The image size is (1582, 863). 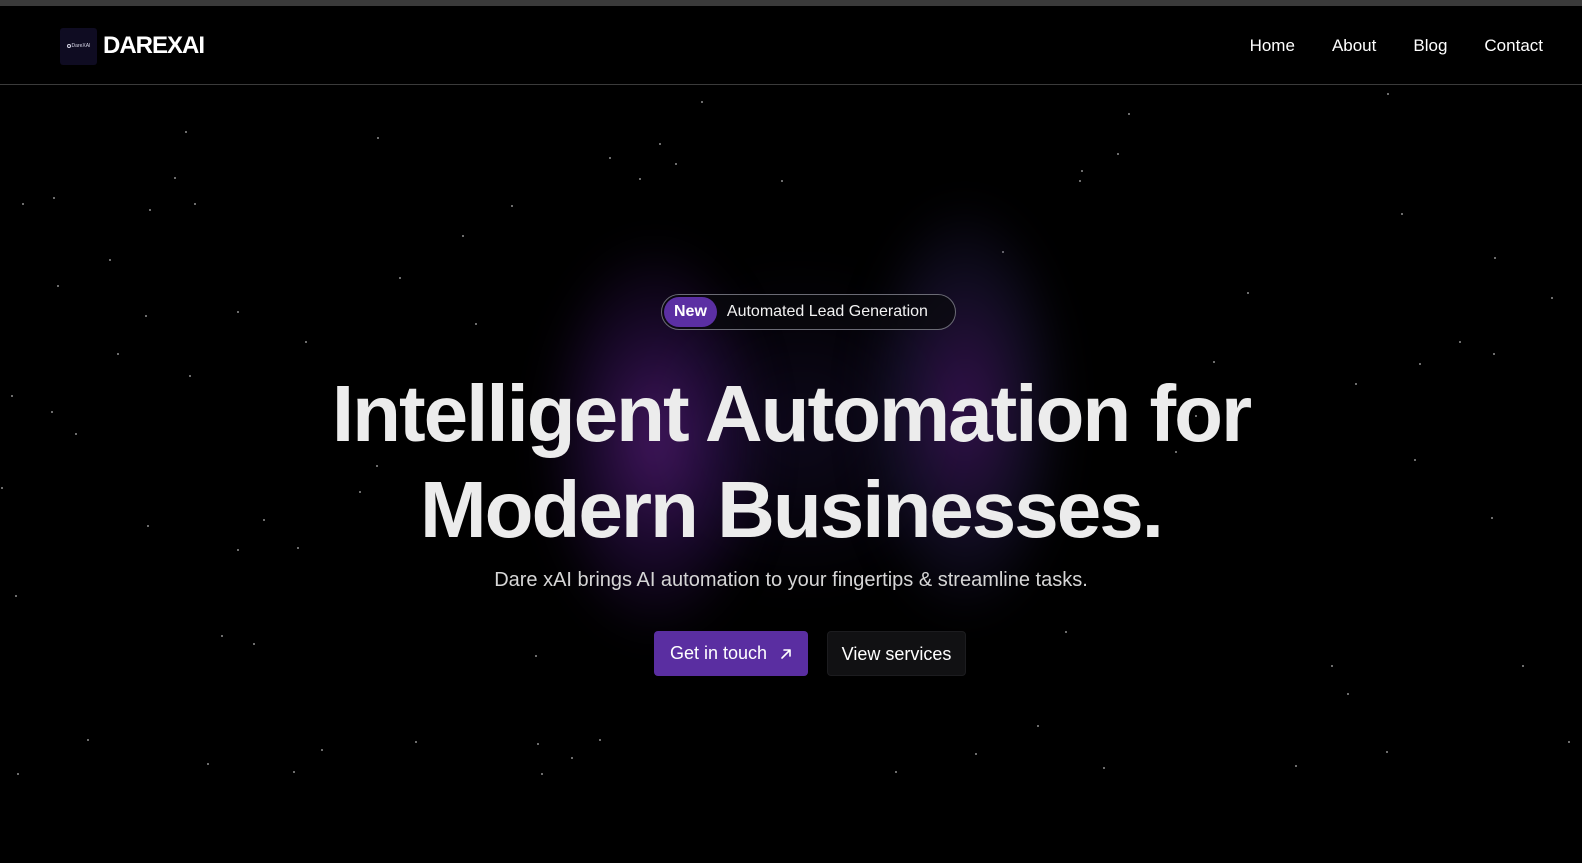 What do you see at coordinates (1272, 46) in the screenshot?
I see `nav-item-home: Home` at bounding box center [1272, 46].